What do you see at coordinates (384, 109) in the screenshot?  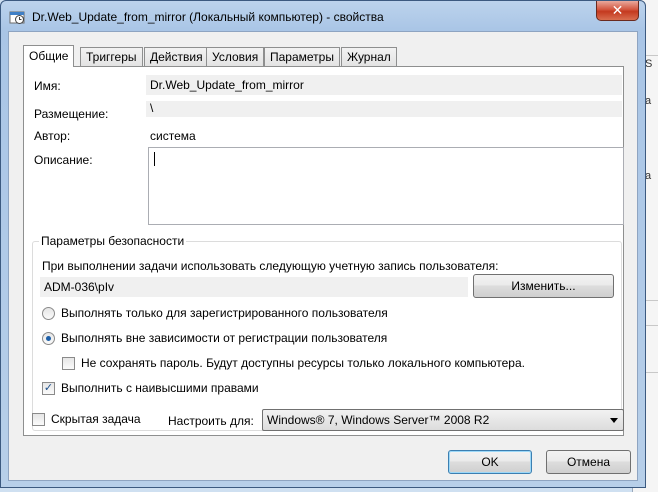 I see `location-field: \` at bounding box center [384, 109].